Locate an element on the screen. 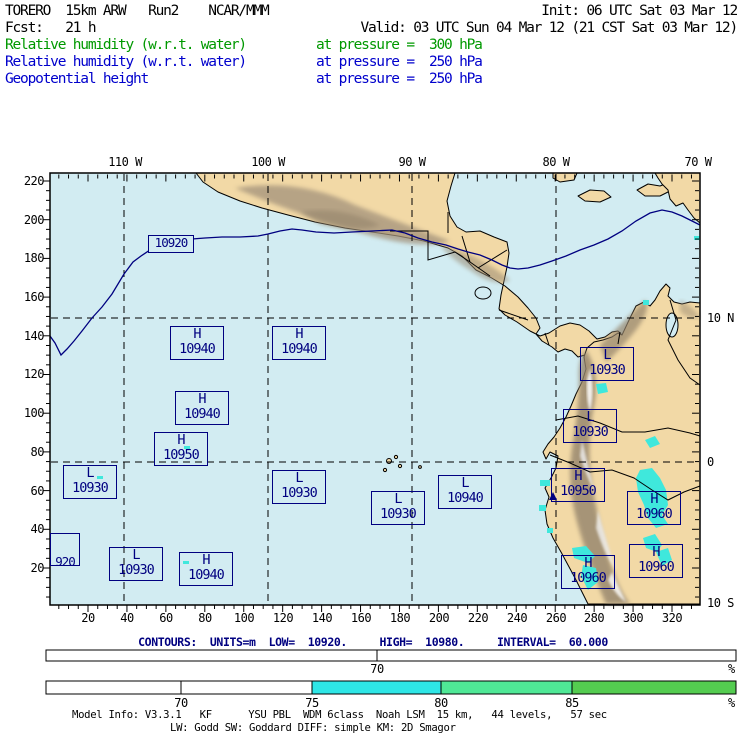 This screenshot has width=740, height=740. colorbar1-tick-label: 70 is located at coordinates (377, 669).